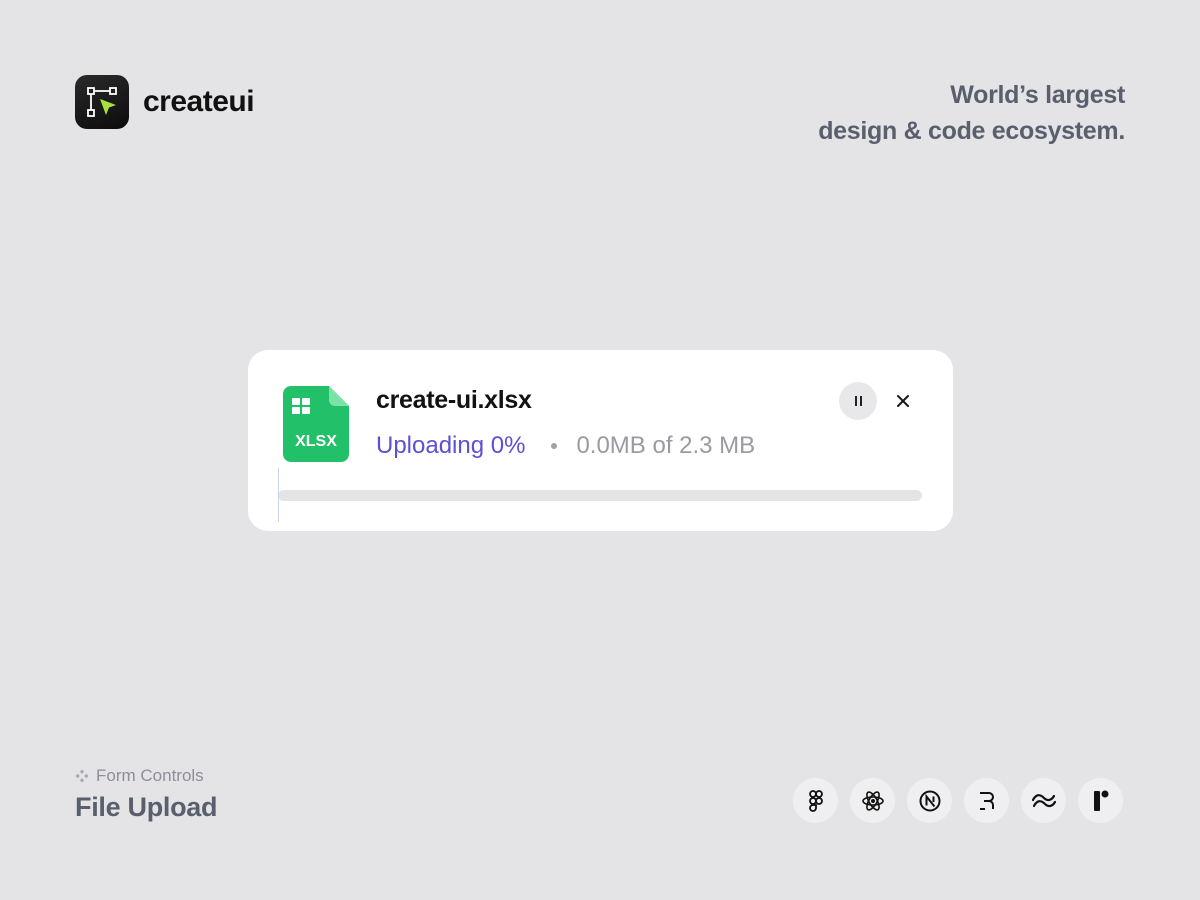  Describe the element at coordinates (316, 441) in the screenshot. I see `file-type-label: XLSX` at that location.